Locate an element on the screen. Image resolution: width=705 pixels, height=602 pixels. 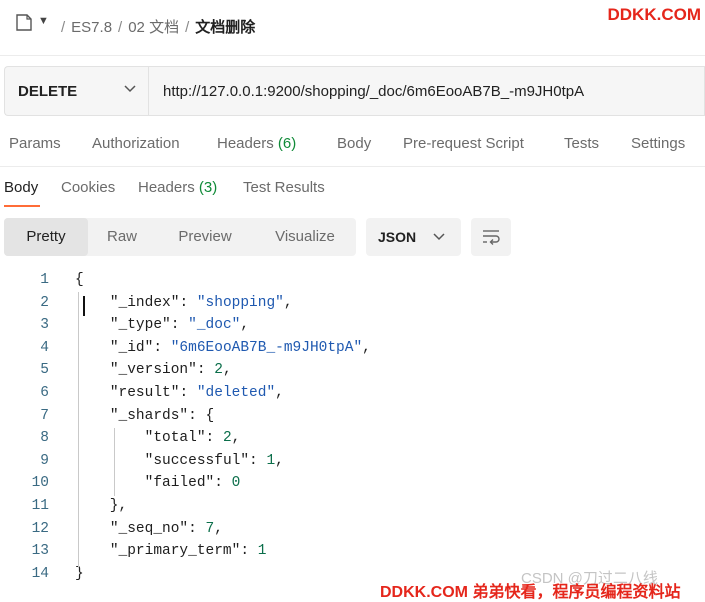
caret-down-icon: ▼ is located at coordinates (43, 21).